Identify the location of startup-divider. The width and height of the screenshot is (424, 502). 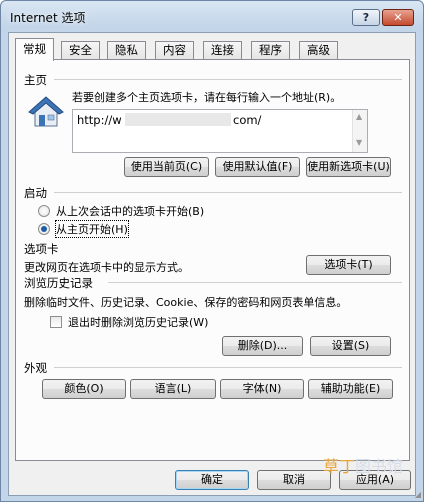
(228, 192).